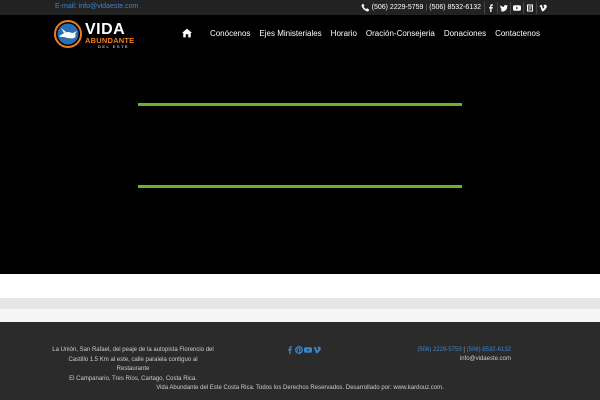  I want to click on footer-phone-2: (506) 8532-6132, so click(489, 350).